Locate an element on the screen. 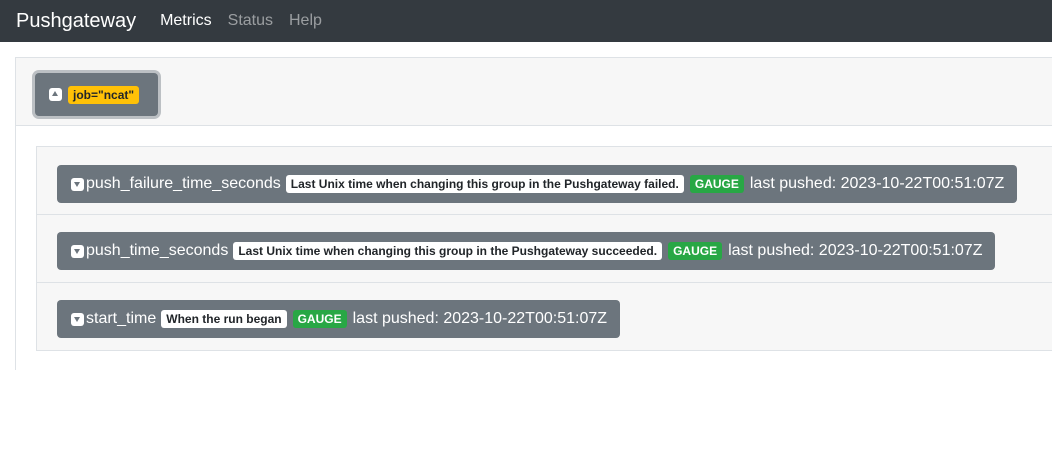  navbar: Pushgateway Metrics Status Help is located at coordinates (526, 21).